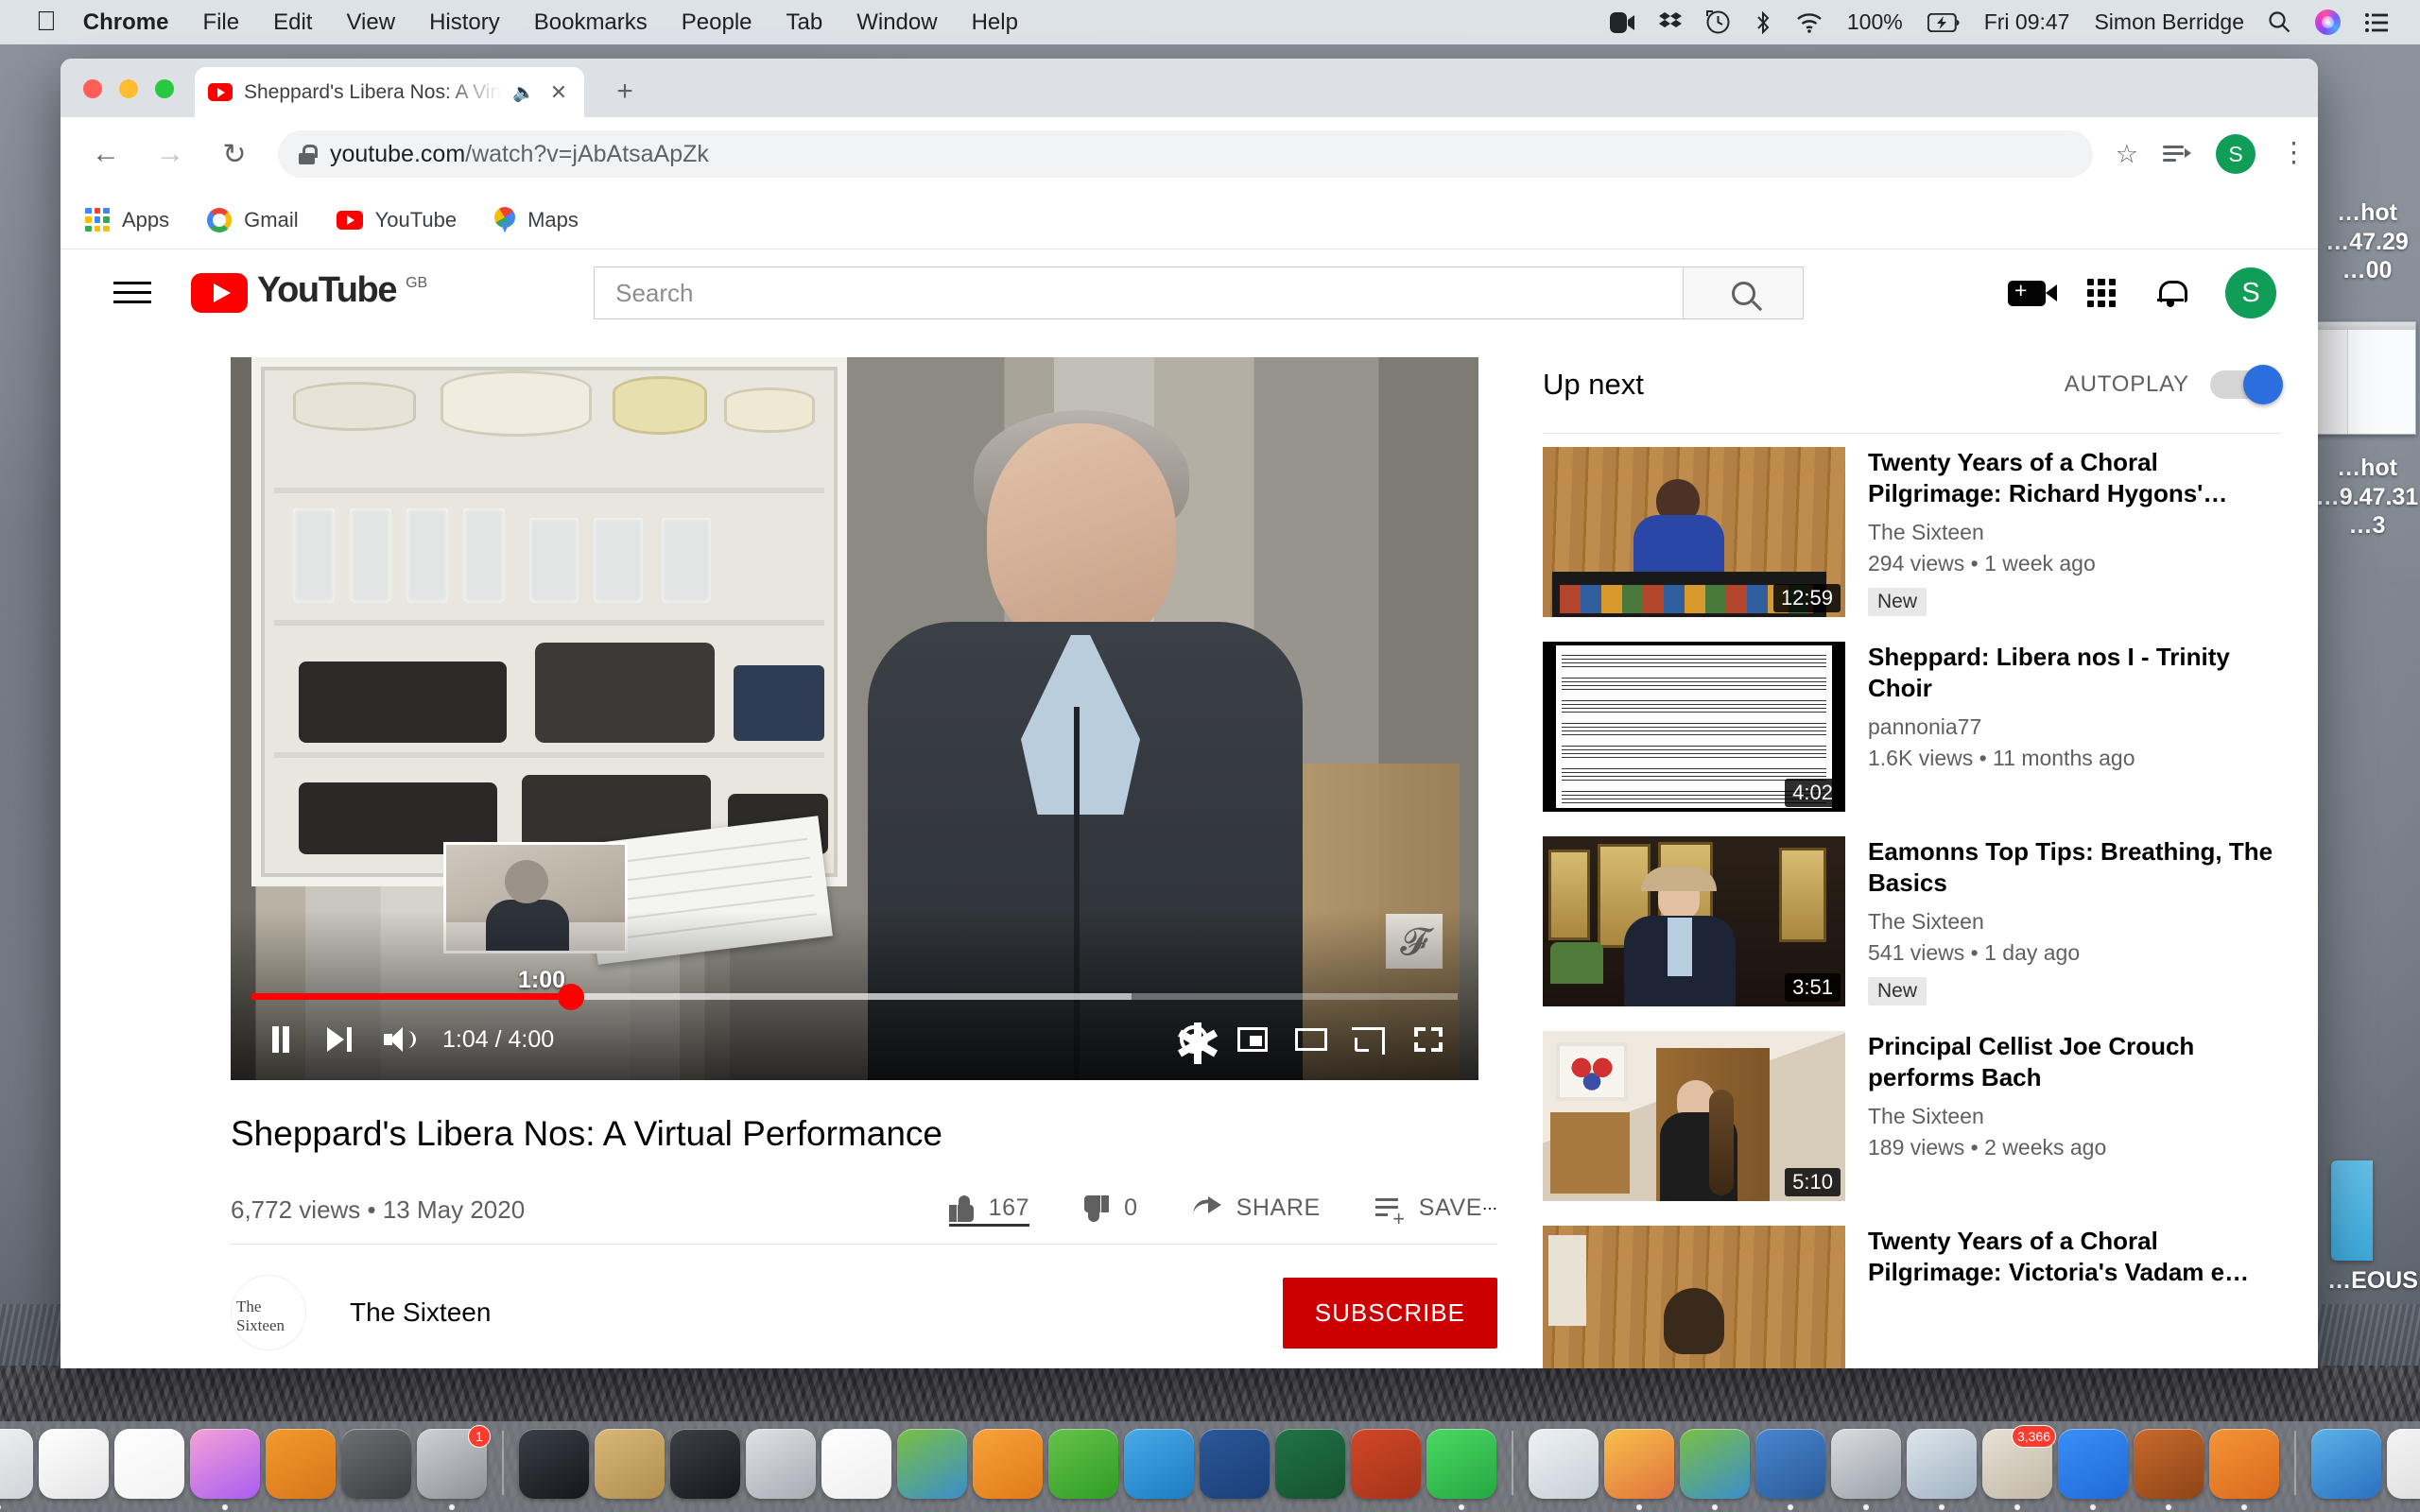 This screenshot has height=1512, width=2420. Describe the element at coordinates (1310, 1464) in the screenshot. I see `dock-item-excel` at that location.